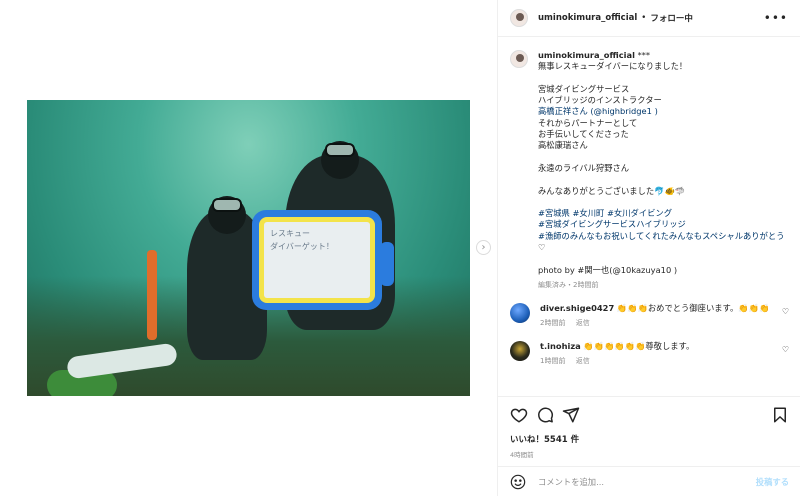 This screenshot has height=496, width=800. I want to click on comment-time: 1時間前, so click(552, 361).